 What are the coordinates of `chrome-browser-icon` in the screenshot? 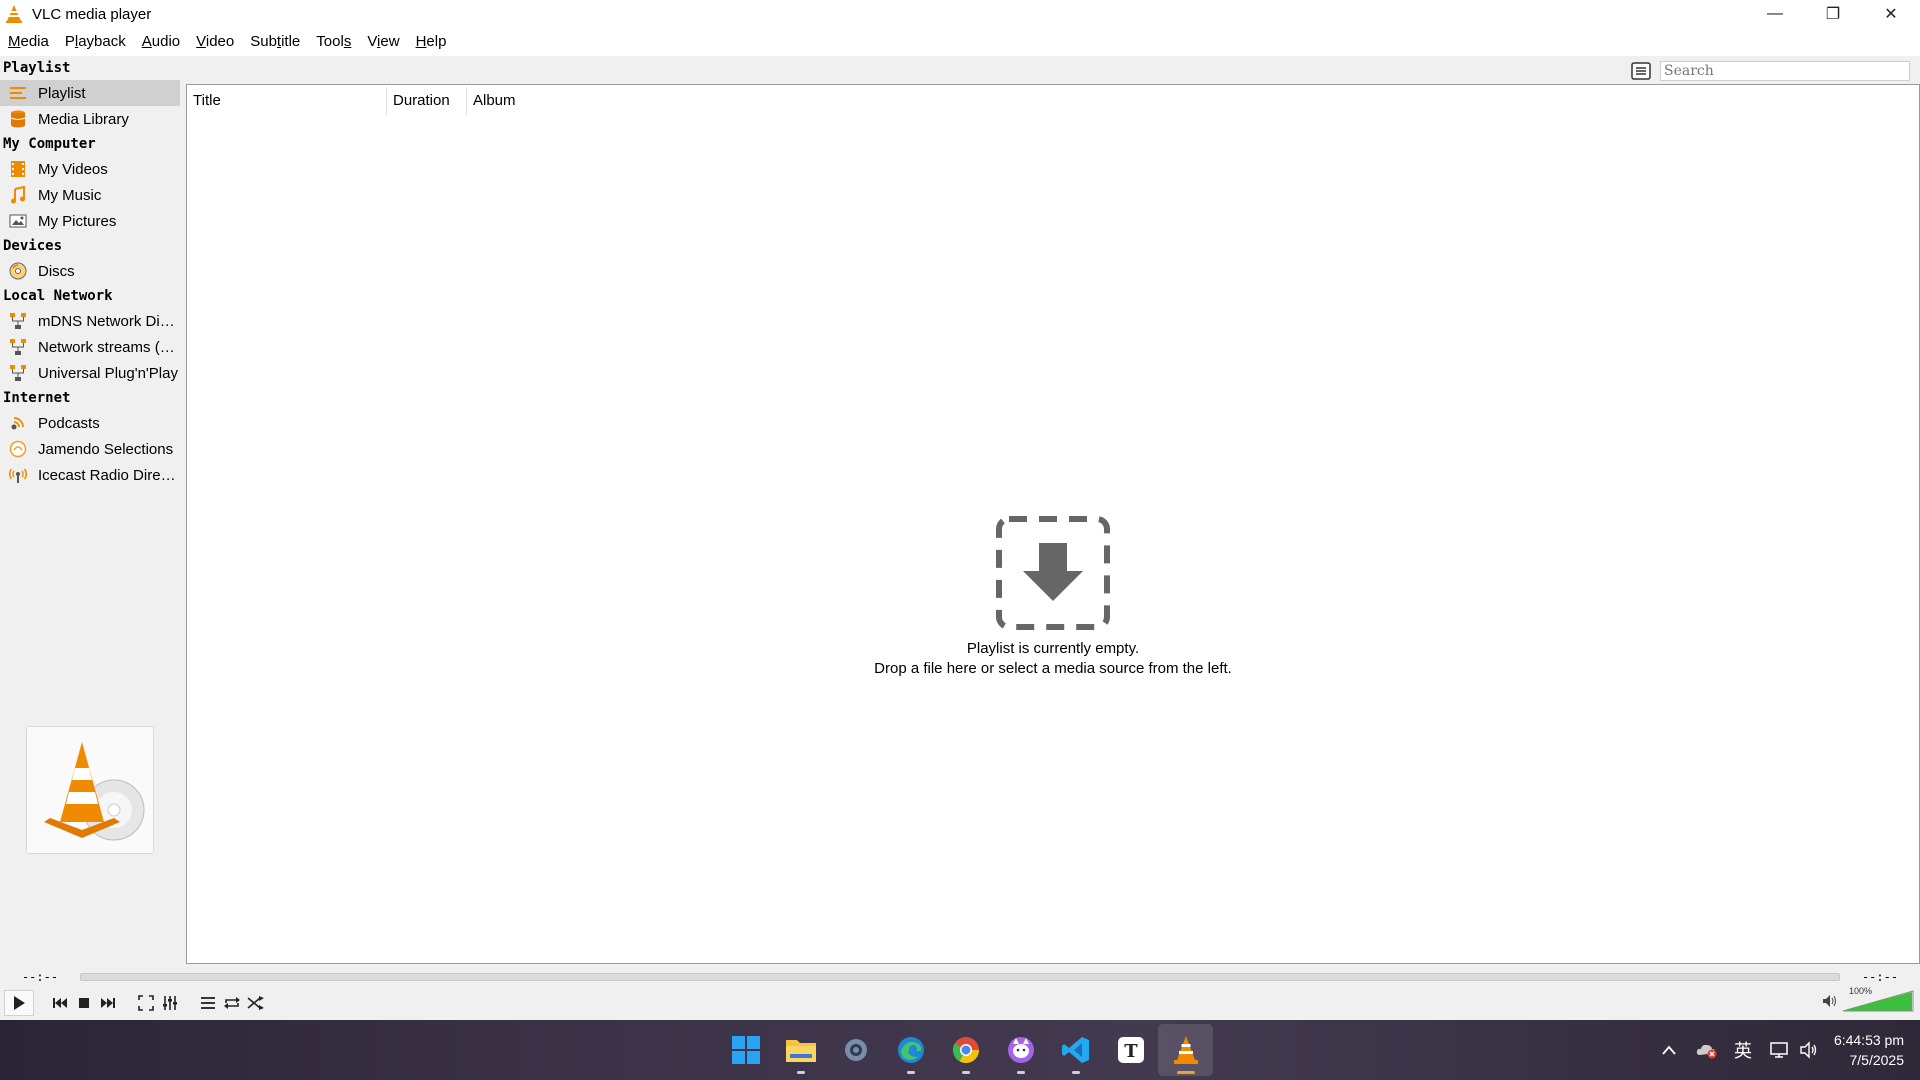 It's located at (965, 1050).